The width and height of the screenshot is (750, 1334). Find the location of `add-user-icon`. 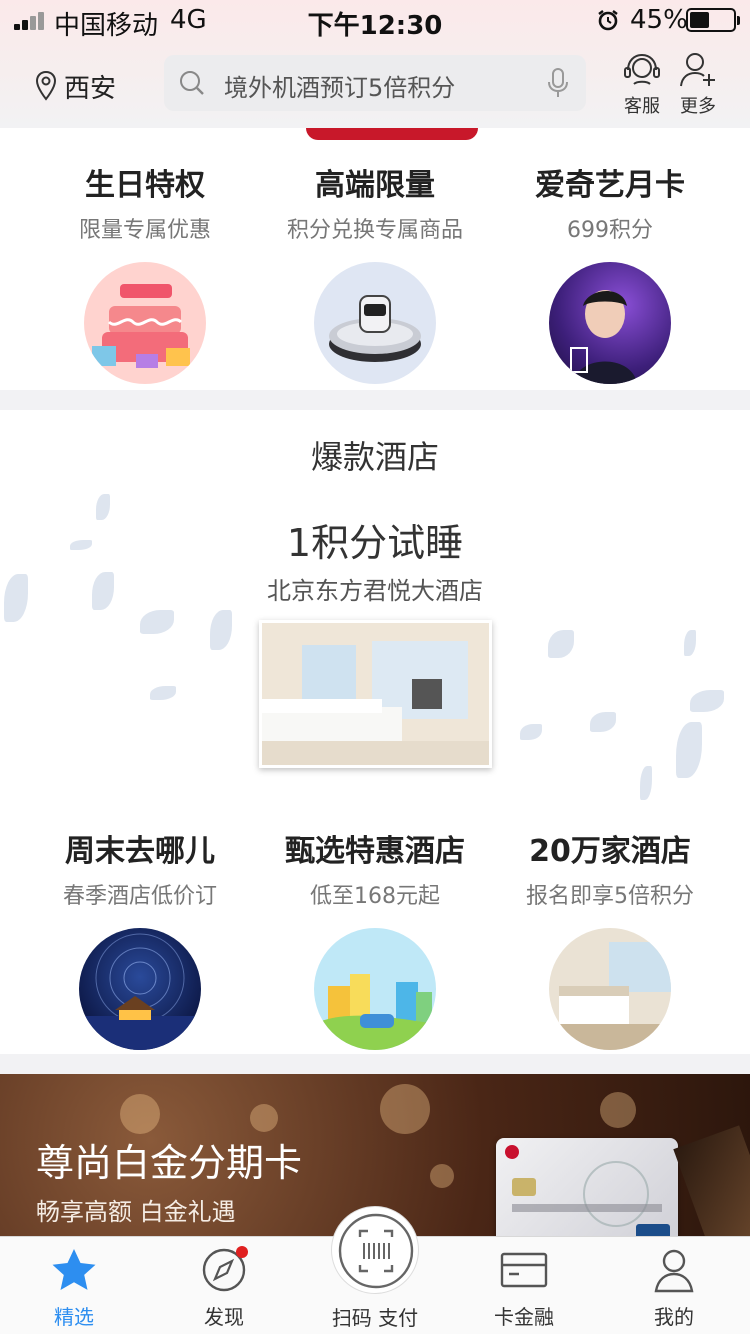

add-user-icon is located at coordinates (697, 70).